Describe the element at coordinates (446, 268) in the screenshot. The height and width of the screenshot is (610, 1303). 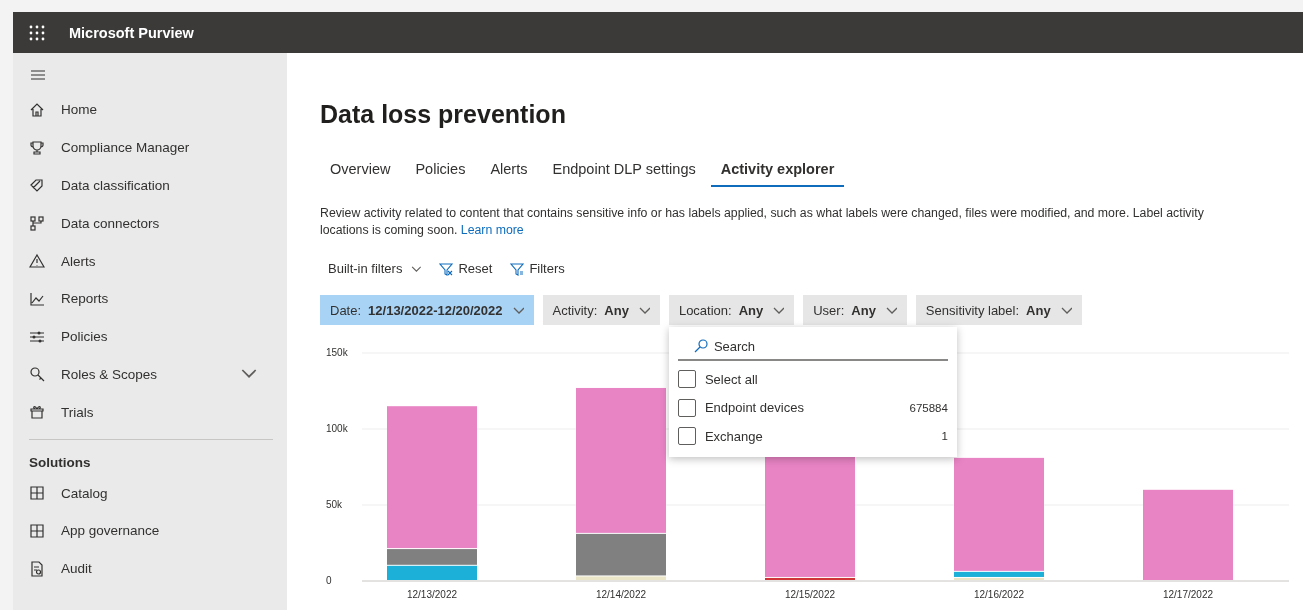
I see `clear-filter-icon` at that location.